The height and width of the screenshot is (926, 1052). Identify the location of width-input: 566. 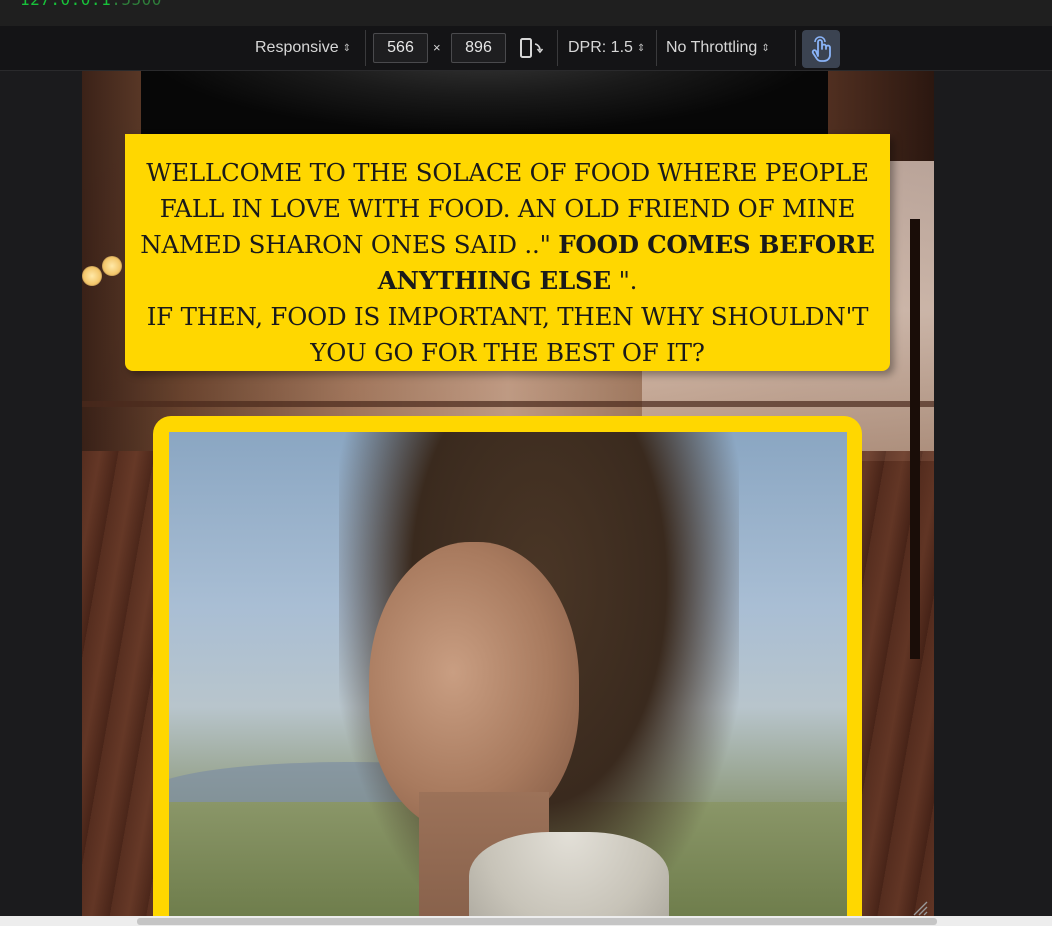
(400, 48).